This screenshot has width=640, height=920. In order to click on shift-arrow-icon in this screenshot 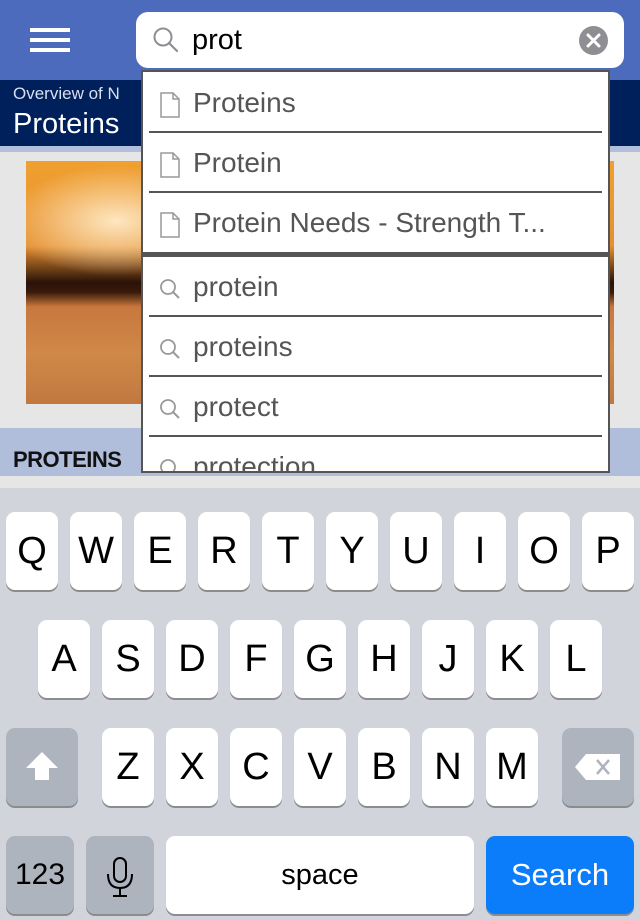, I will do `click(42, 766)`.